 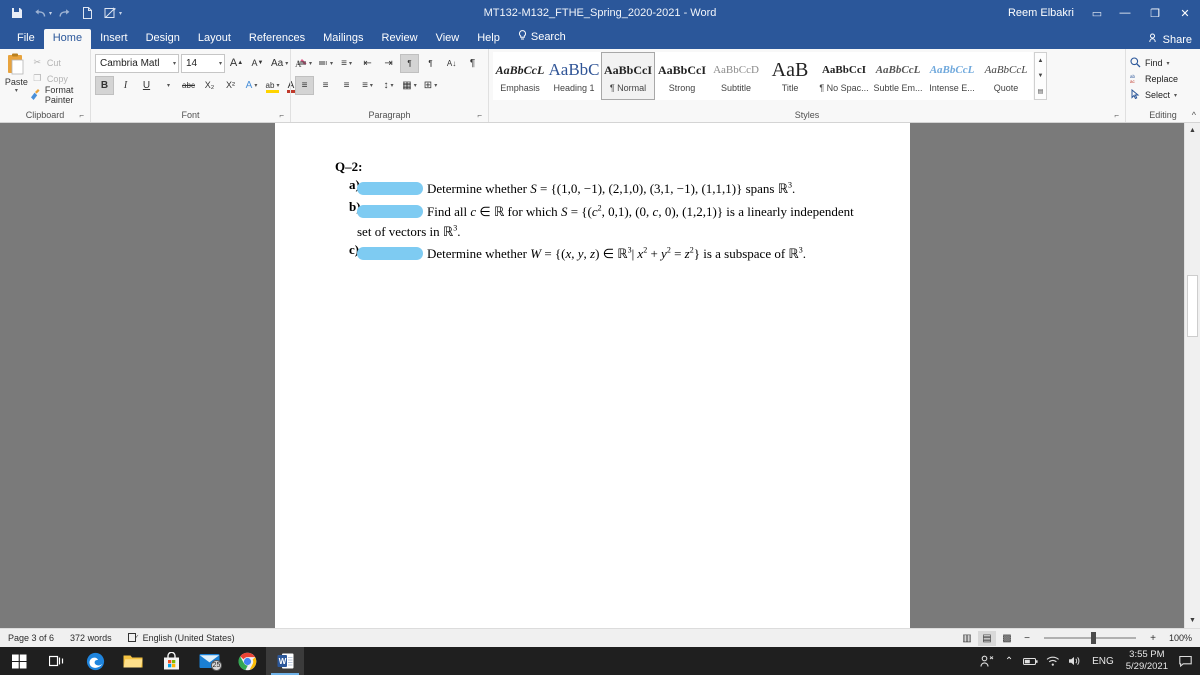 What do you see at coordinates (272, 85) in the screenshot?
I see `text-highlight-color-button: ab ▾` at bounding box center [272, 85].